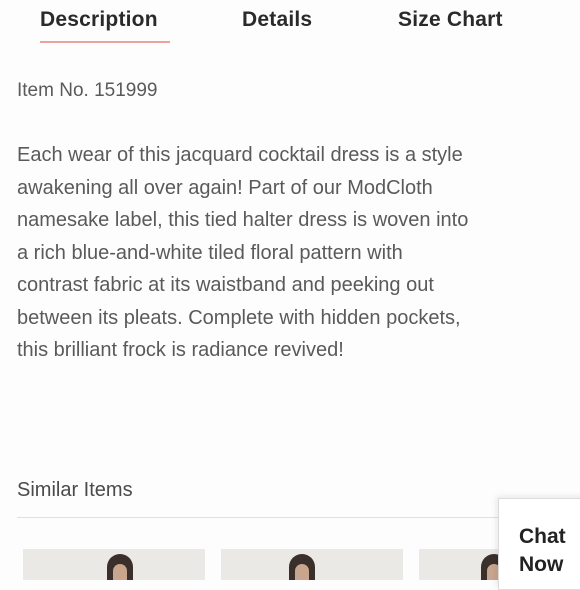  What do you see at coordinates (277, 20) in the screenshot?
I see `tab-details: Details` at bounding box center [277, 20].